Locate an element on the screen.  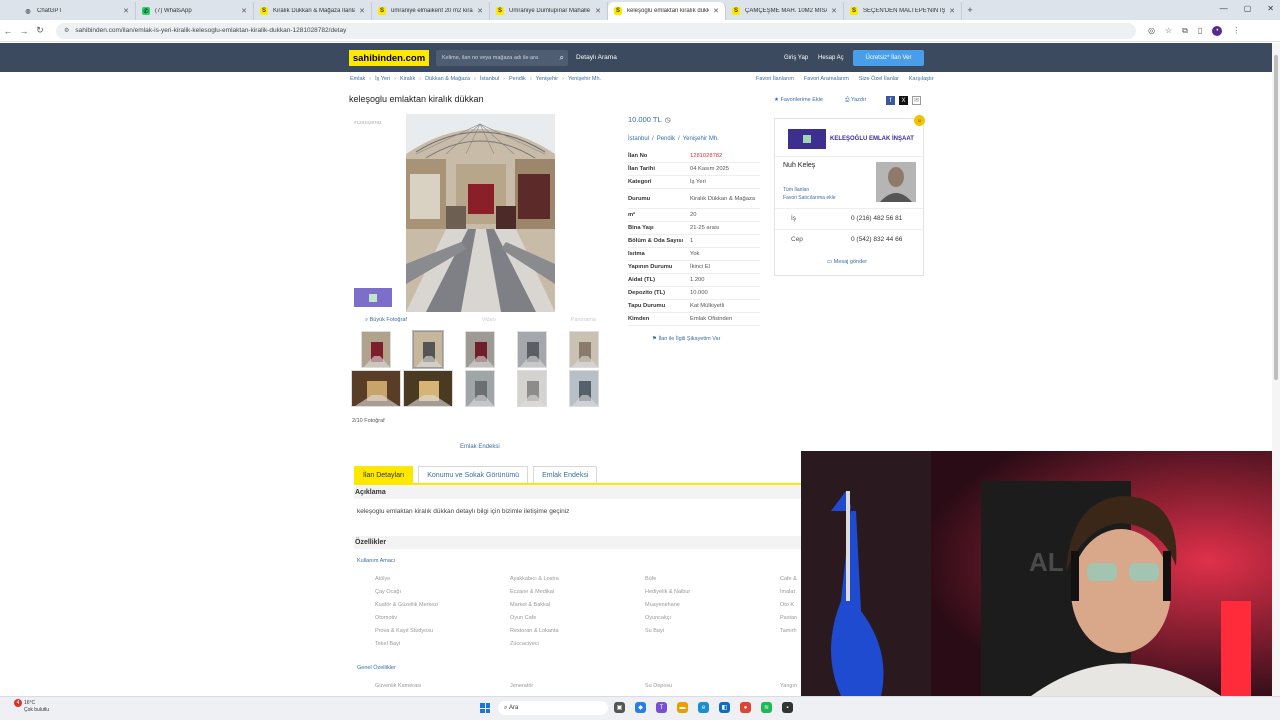
extensions-icon: ⧉ is located at coordinates (1185, 31).